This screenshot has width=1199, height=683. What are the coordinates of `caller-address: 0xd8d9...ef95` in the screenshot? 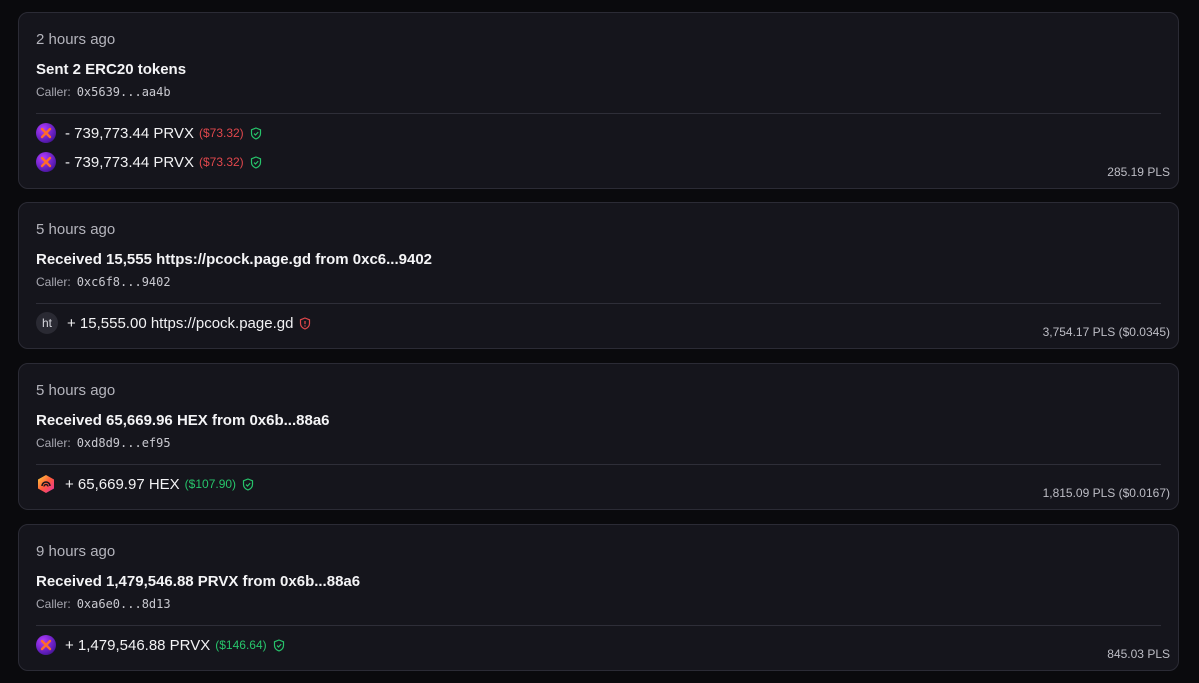 It's located at (124, 443).